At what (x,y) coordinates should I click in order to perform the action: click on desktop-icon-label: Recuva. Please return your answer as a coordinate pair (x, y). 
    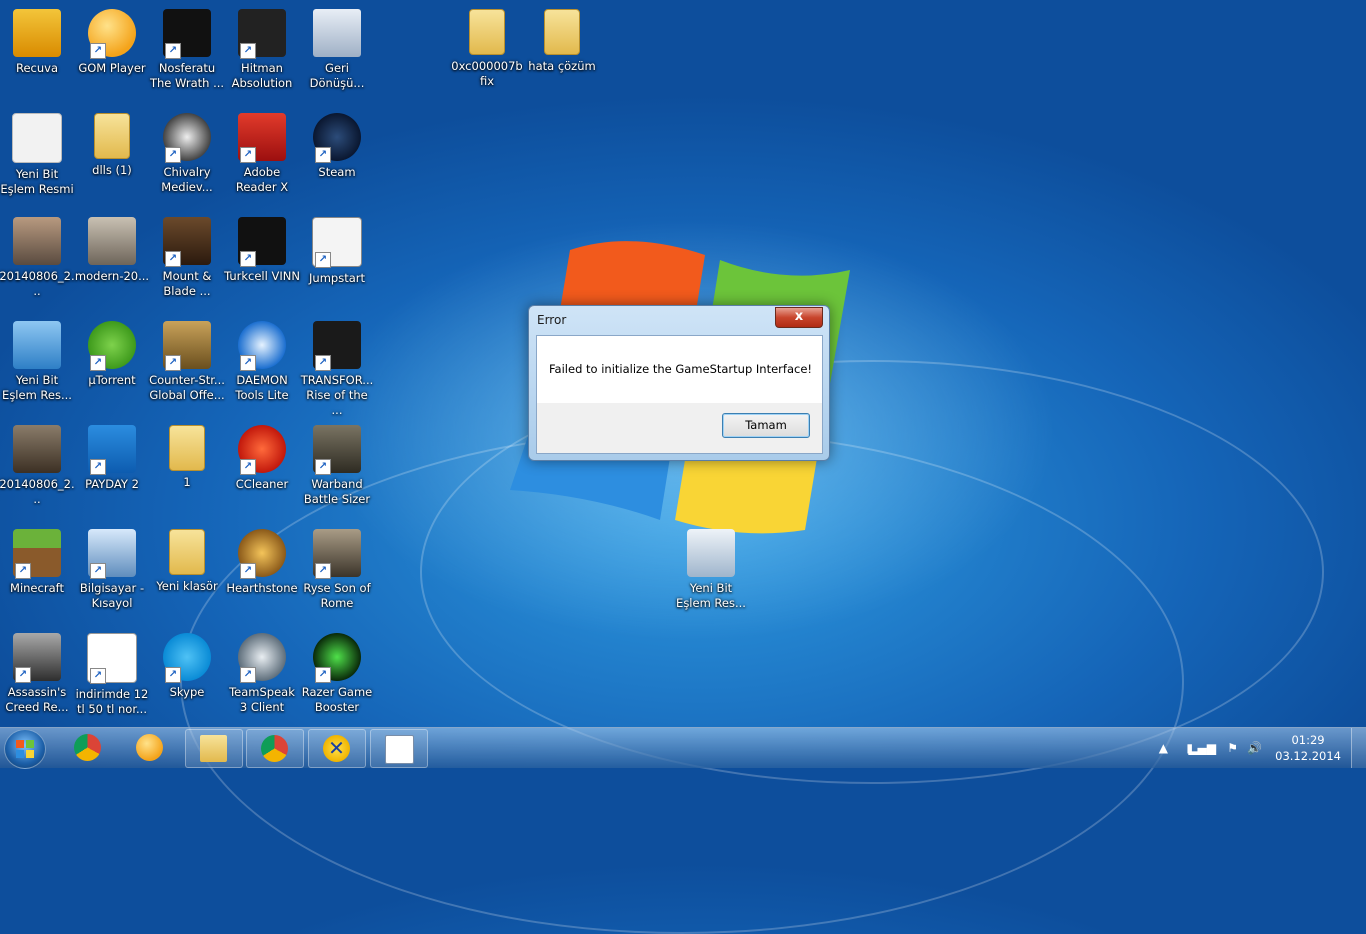
    Looking at the image, I should click on (36, 68).